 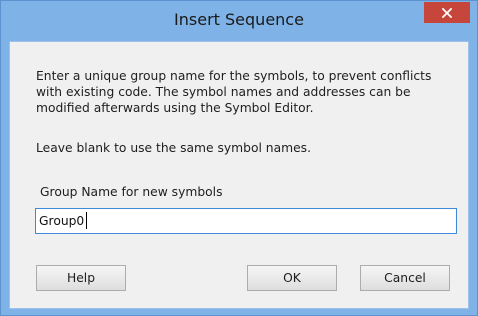 I want to click on close-icon, so click(x=447, y=12).